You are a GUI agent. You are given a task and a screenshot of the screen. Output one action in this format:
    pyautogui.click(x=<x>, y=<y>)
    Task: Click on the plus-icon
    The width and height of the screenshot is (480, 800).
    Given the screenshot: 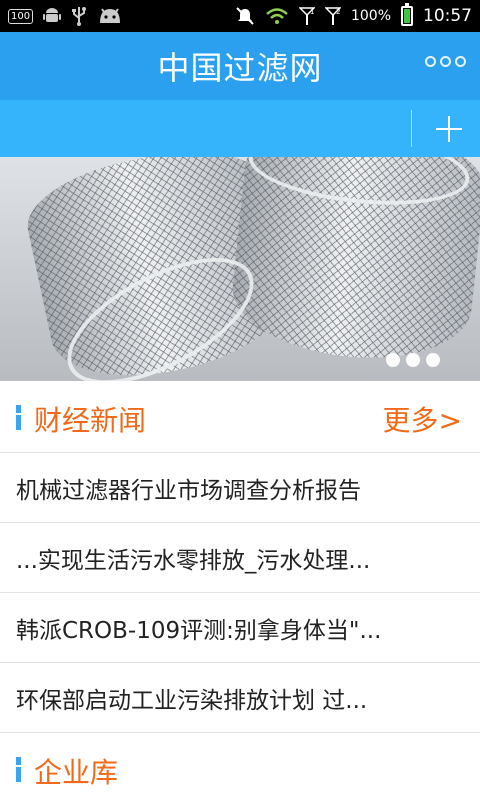 What is the action you would take?
    pyautogui.click(x=449, y=128)
    